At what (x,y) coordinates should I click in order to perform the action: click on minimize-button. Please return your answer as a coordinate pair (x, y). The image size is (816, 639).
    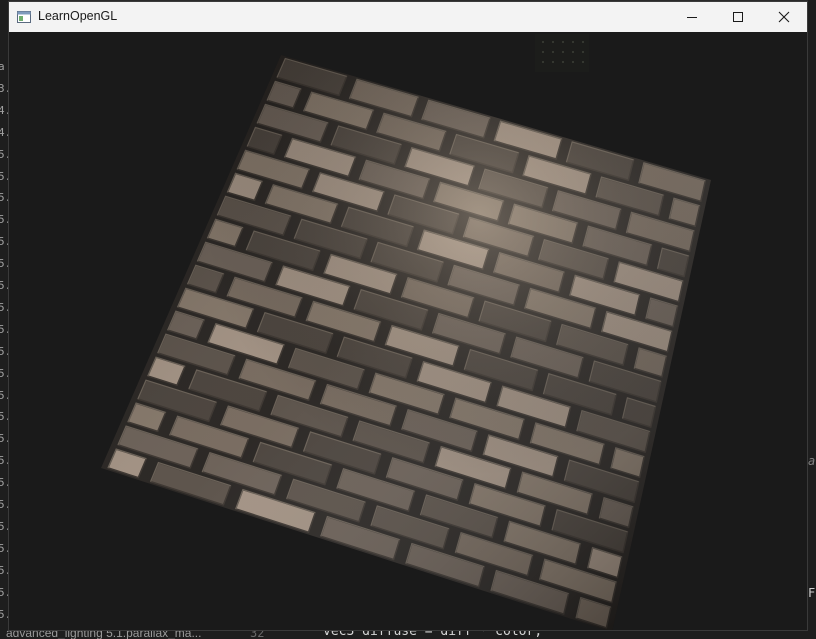
    Looking at the image, I should click on (692, 17).